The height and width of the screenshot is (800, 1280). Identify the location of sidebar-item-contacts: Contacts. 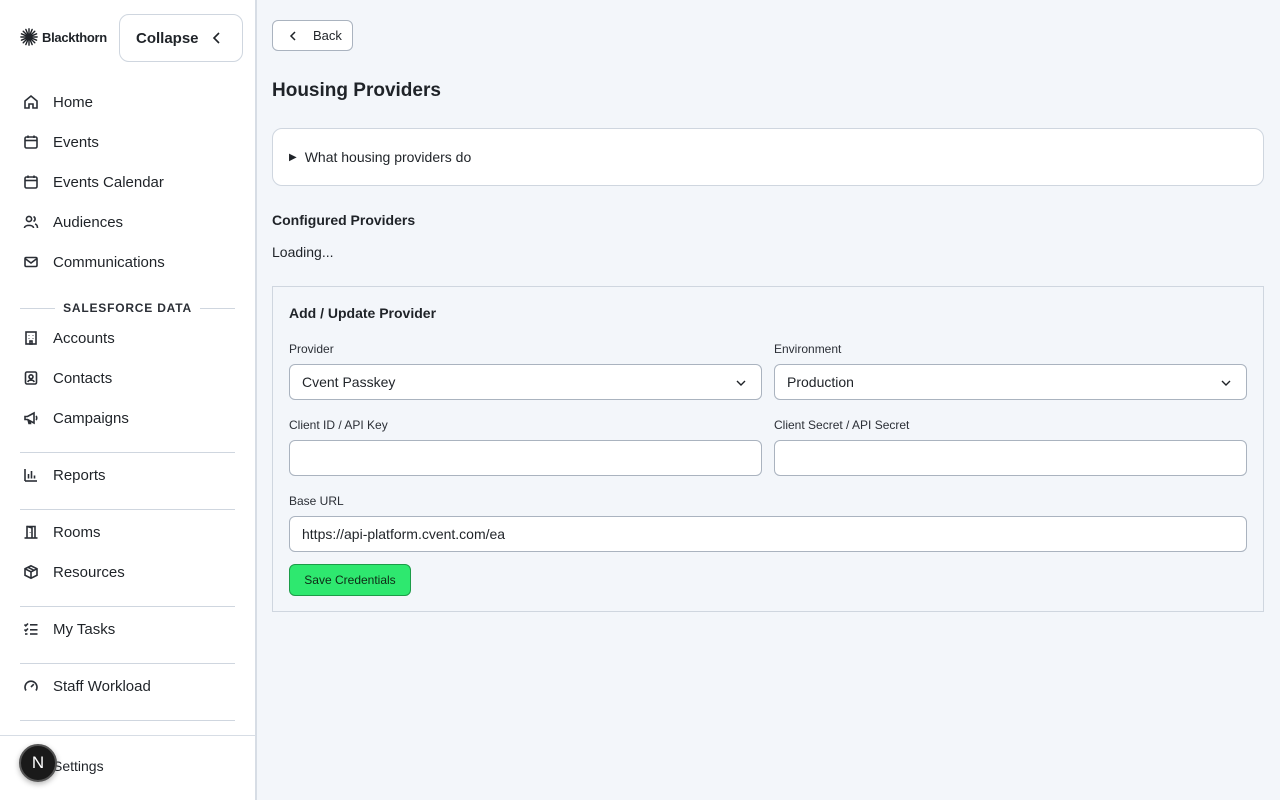
(127, 378).